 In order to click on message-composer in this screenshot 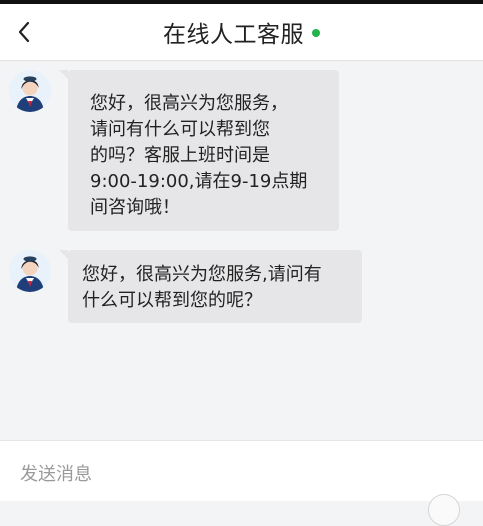, I will do `click(241, 470)`.